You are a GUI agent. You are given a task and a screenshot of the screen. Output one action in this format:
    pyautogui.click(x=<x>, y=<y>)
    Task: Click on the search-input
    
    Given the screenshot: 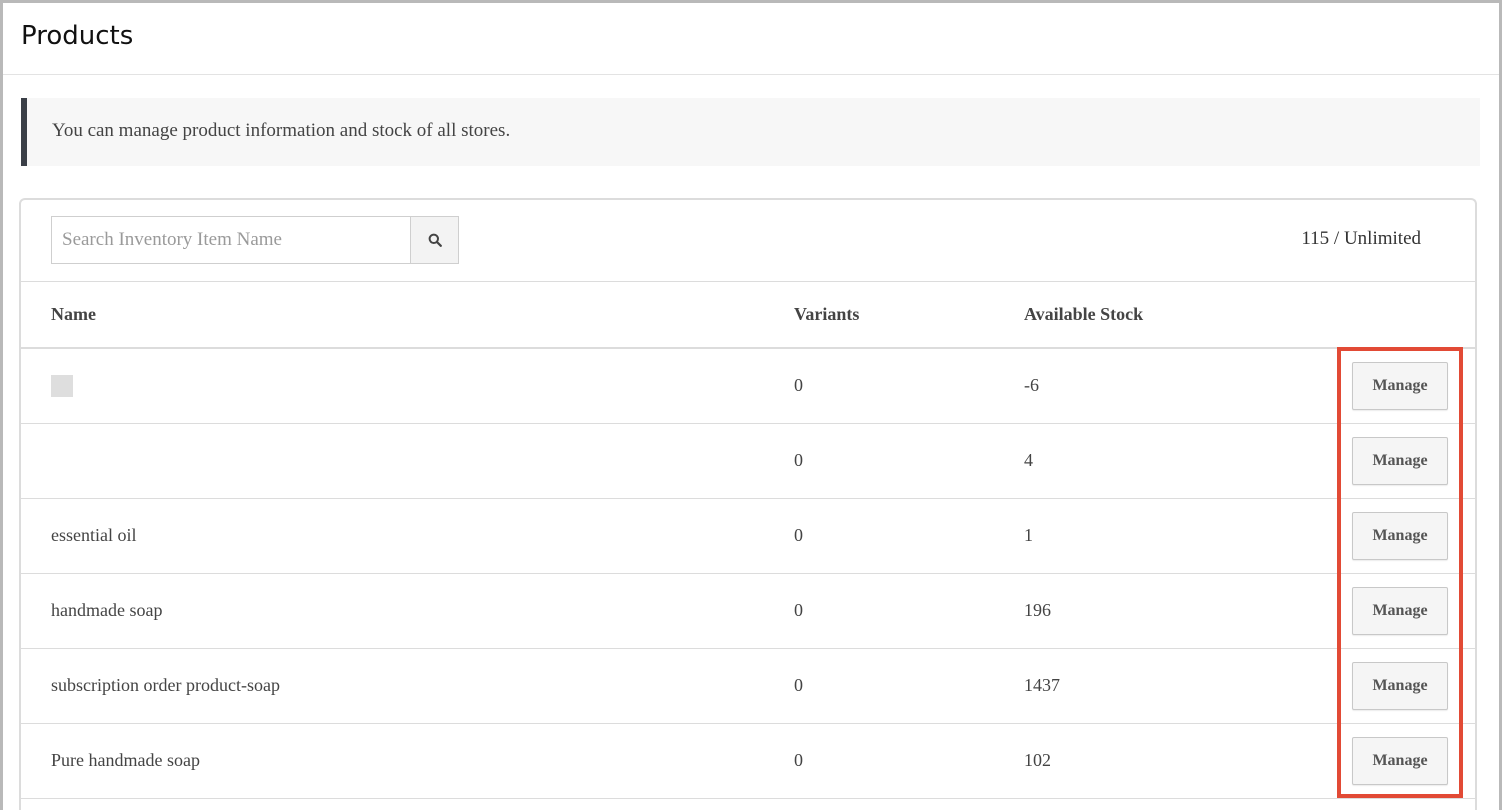 What is the action you would take?
    pyautogui.click(x=231, y=240)
    